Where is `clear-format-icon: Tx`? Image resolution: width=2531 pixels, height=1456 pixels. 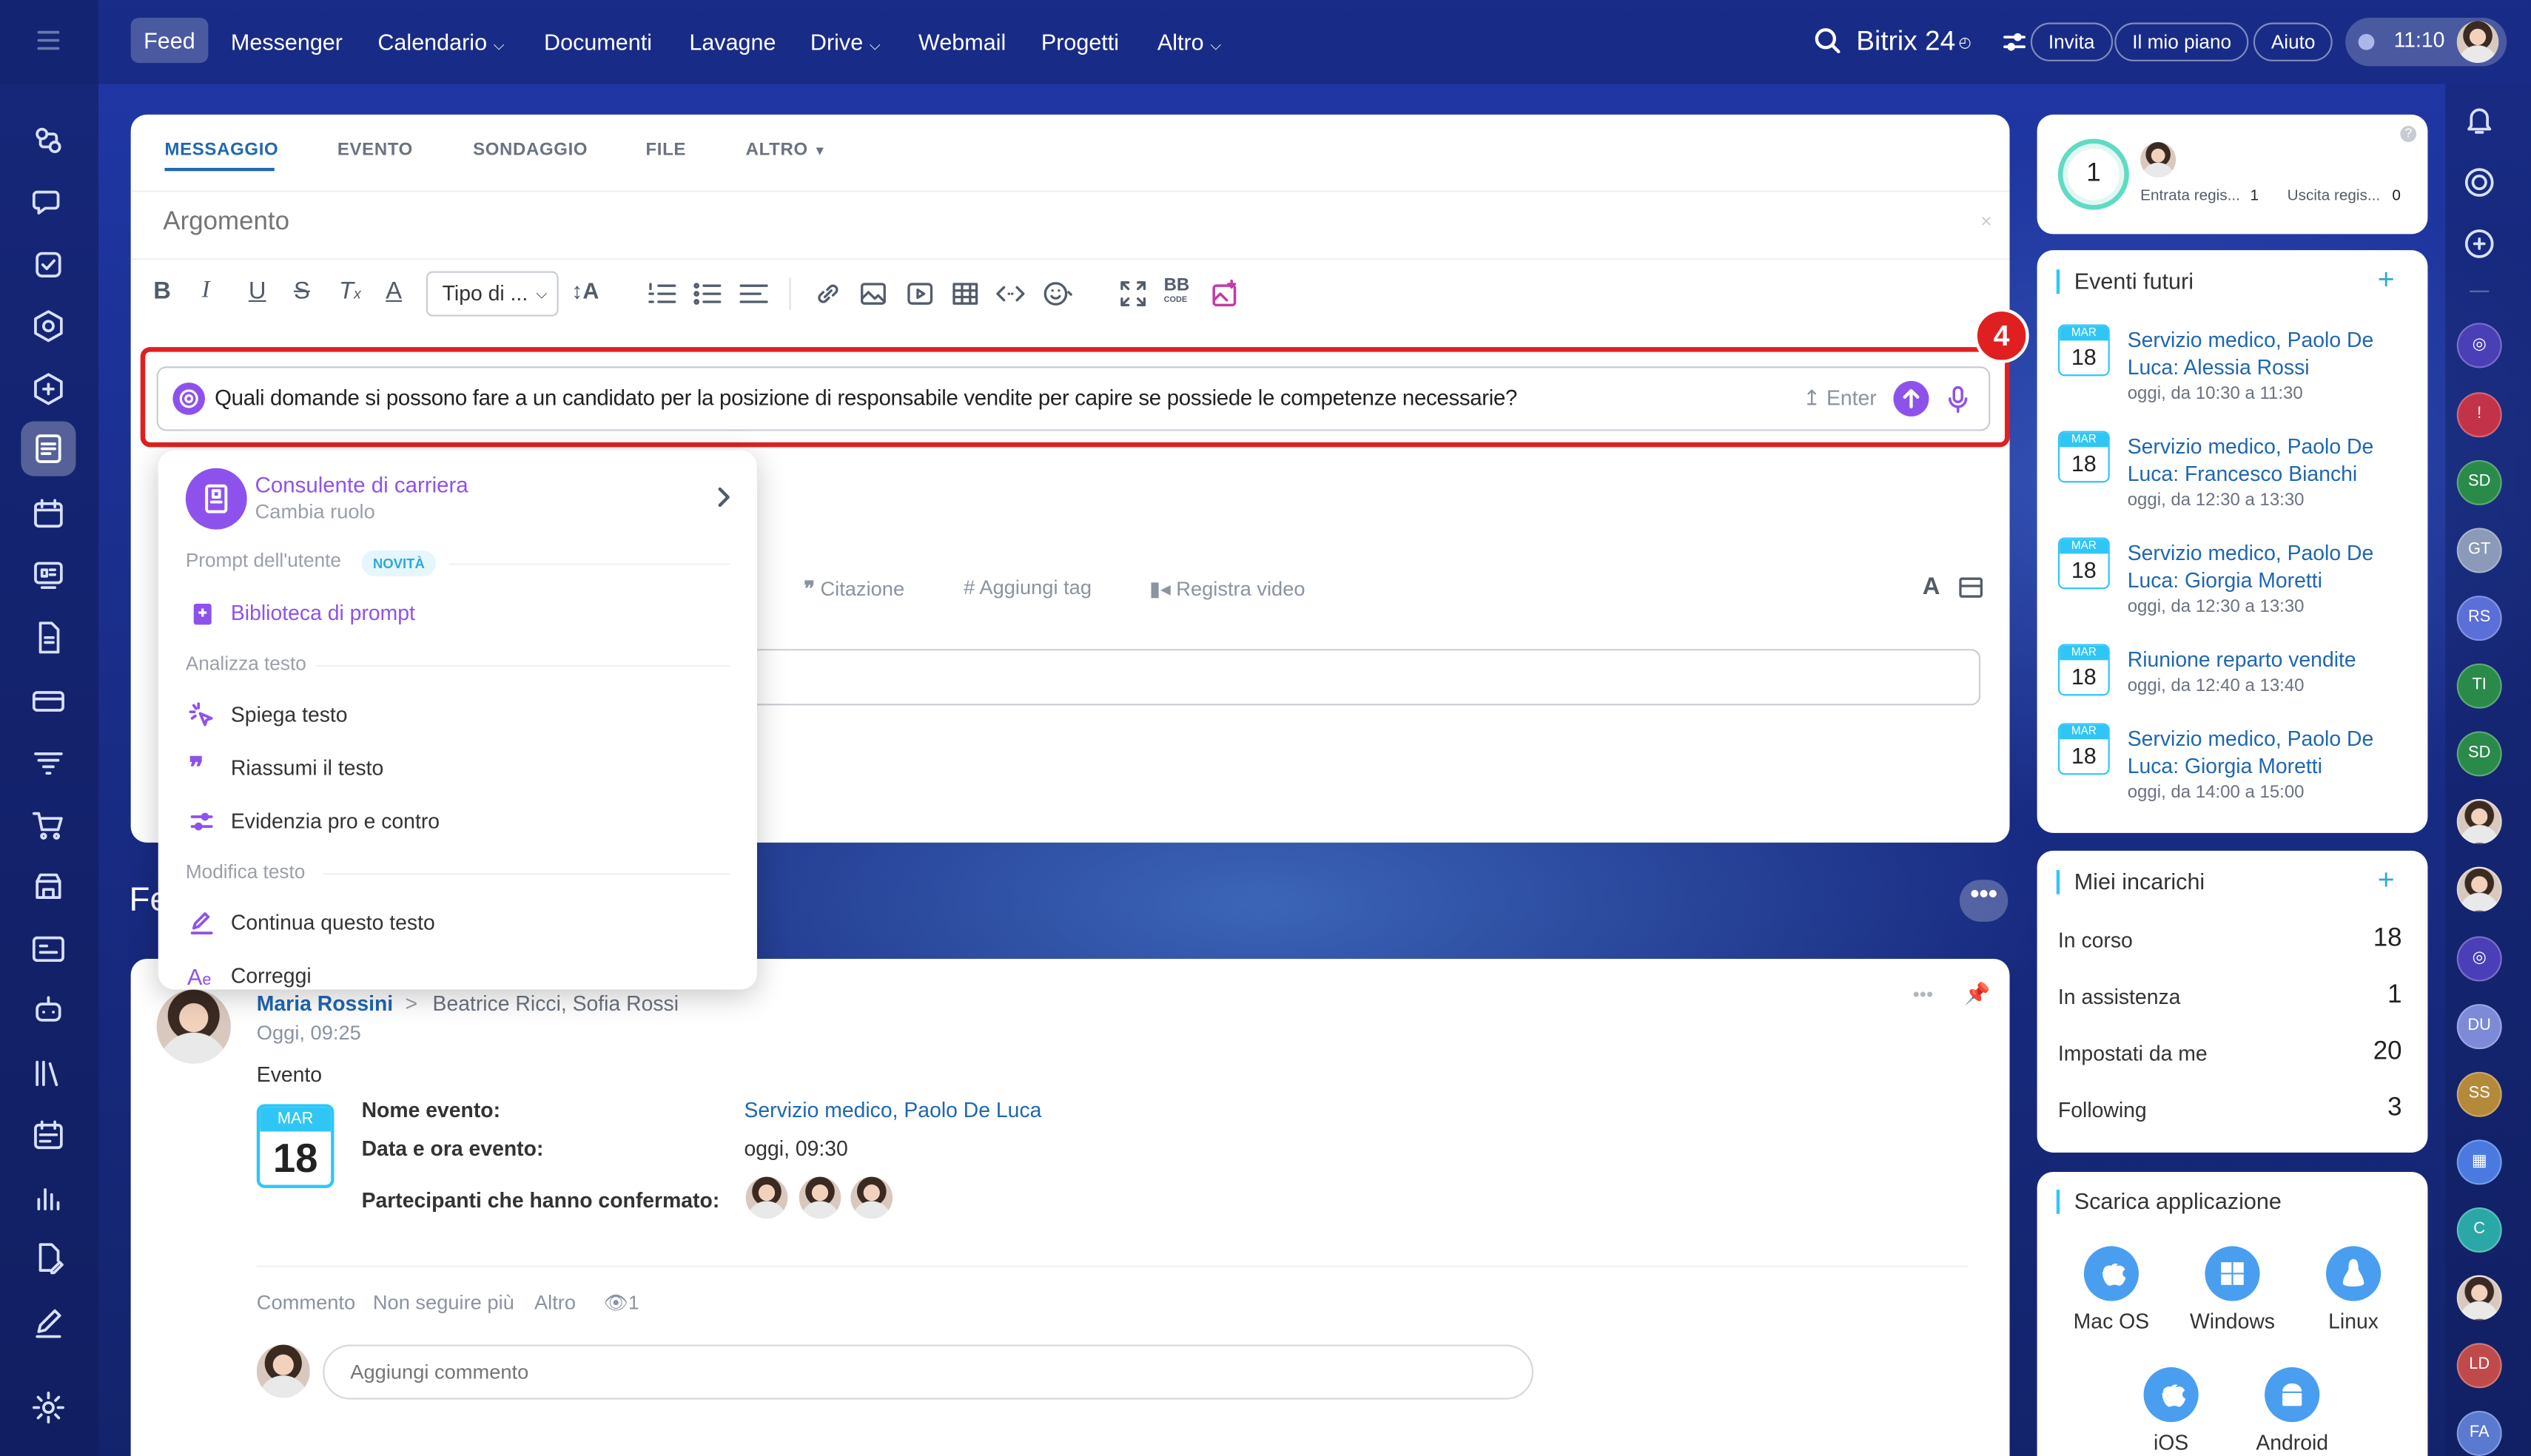
clear-format-icon: Tx is located at coordinates (356, 294).